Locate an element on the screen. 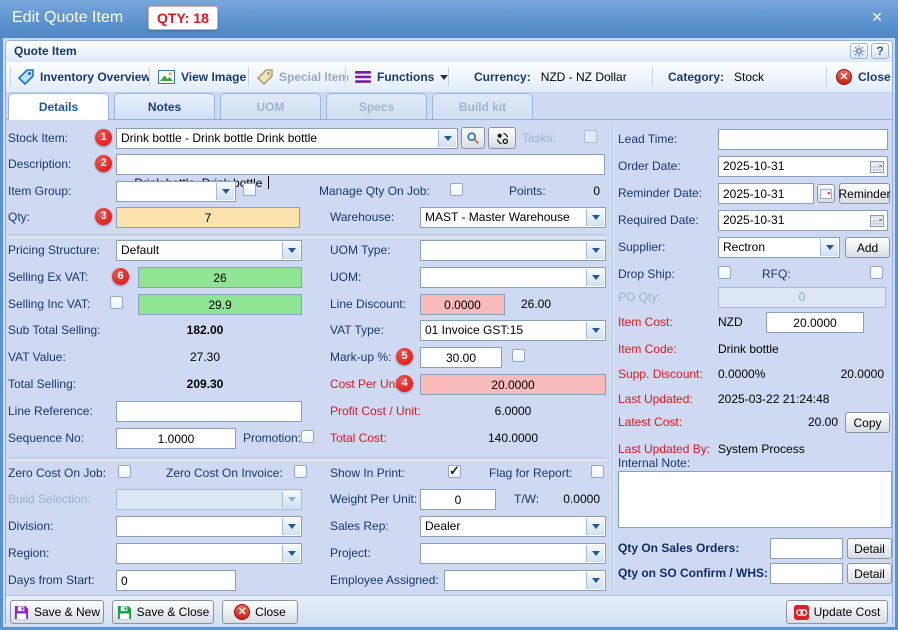 This screenshot has height=630, width=898. tw-value: 0.0000 is located at coordinates (581, 499).